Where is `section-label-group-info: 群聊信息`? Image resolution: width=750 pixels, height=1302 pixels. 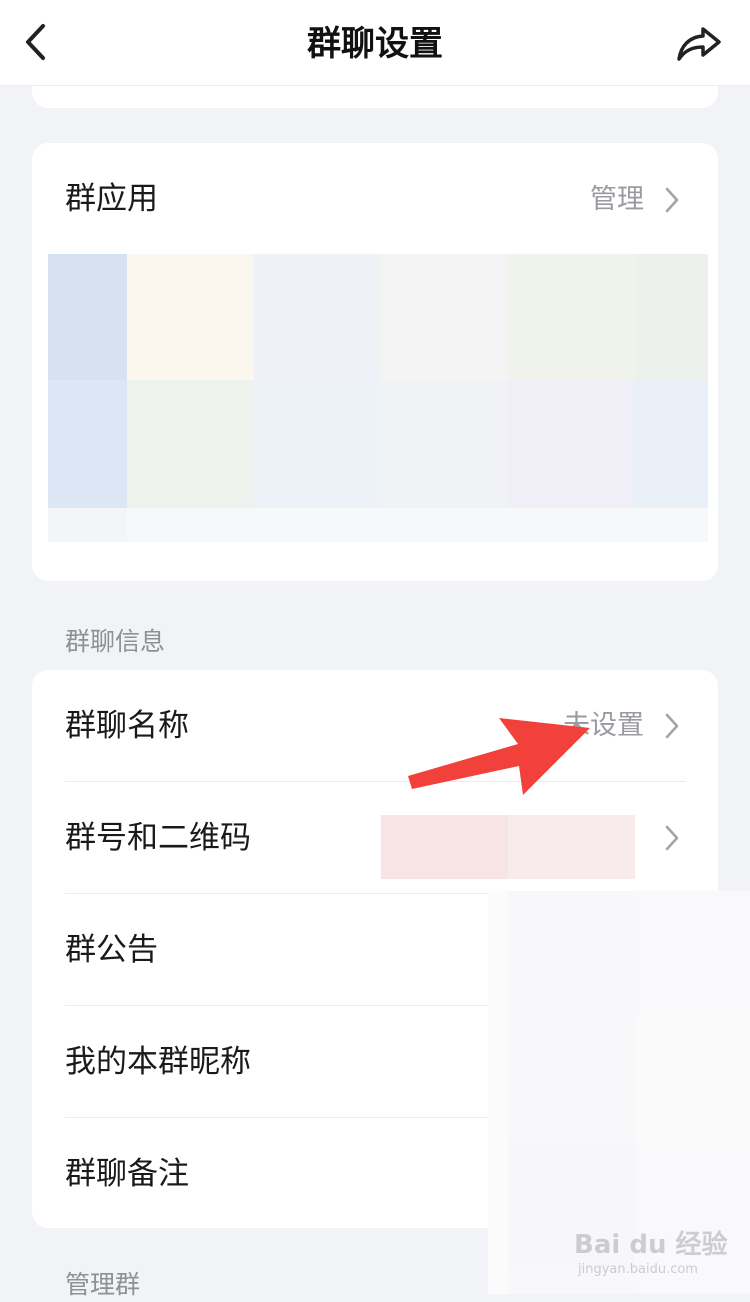
section-label-group-info: 群聊信息 is located at coordinates (115, 641).